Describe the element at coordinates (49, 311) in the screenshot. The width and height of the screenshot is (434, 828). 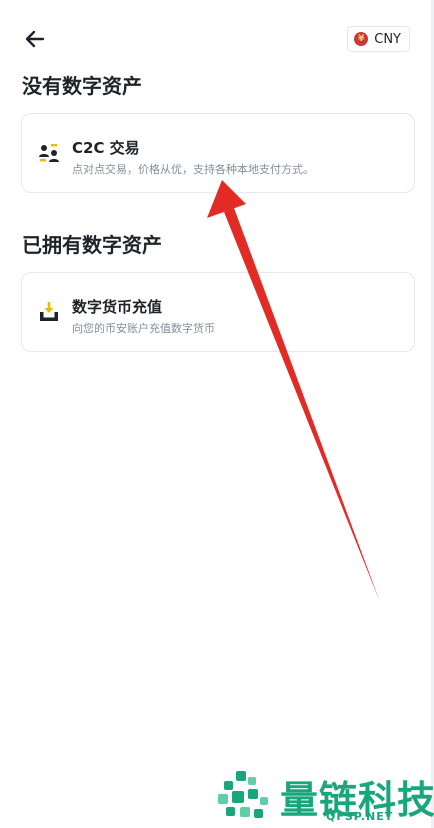
I see `deposit-tray-icon` at that location.